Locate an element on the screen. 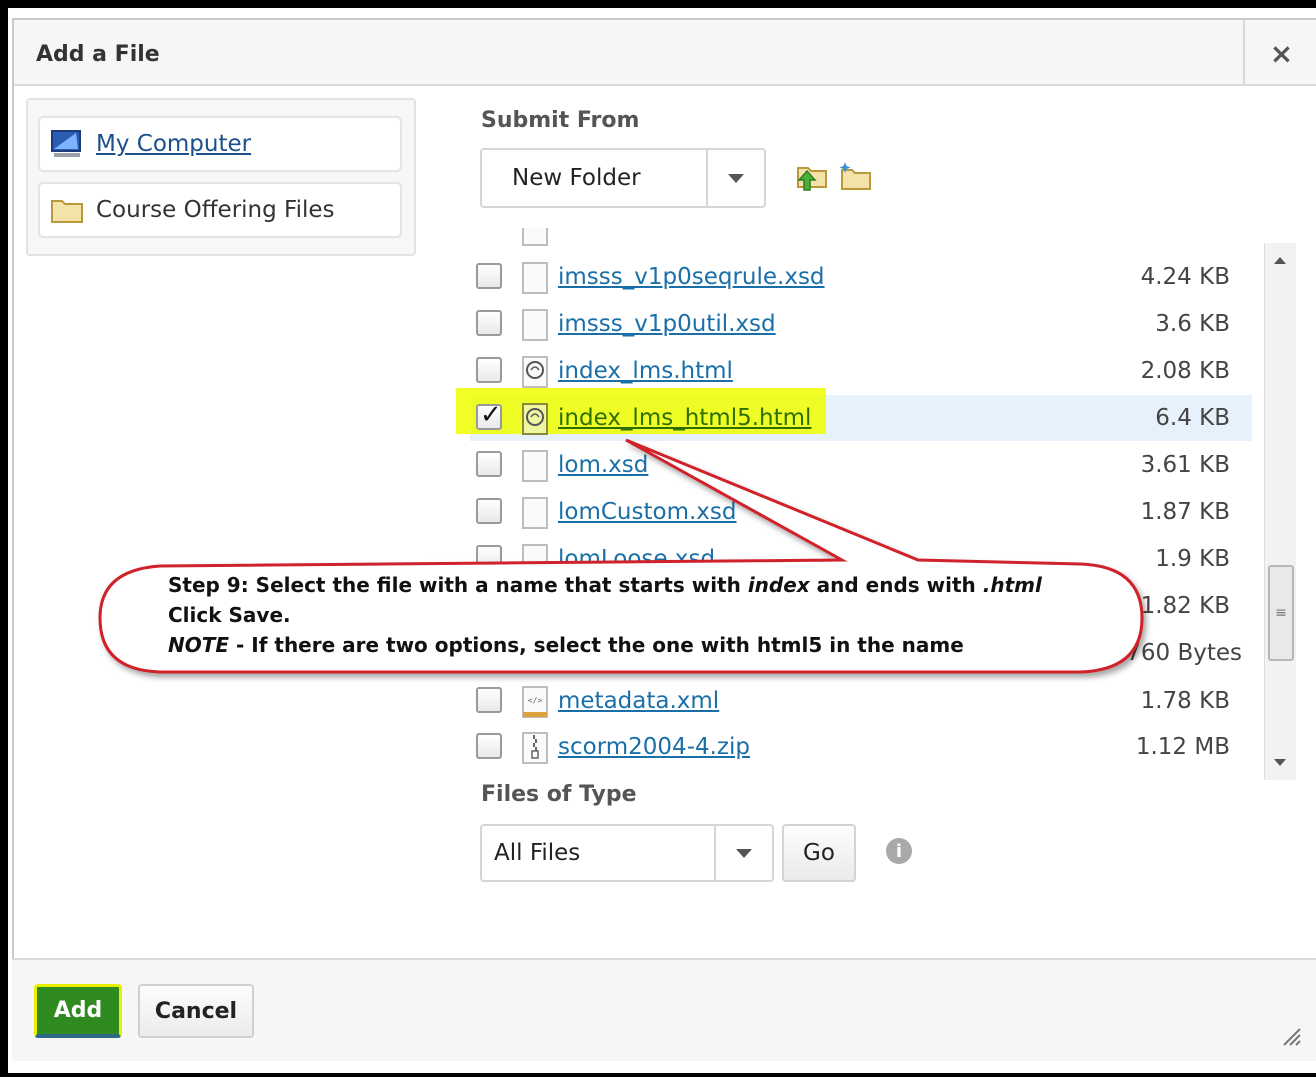 The width and height of the screenshot is (1316, 1077). file-row-partial is located at coordinates (861, 240).